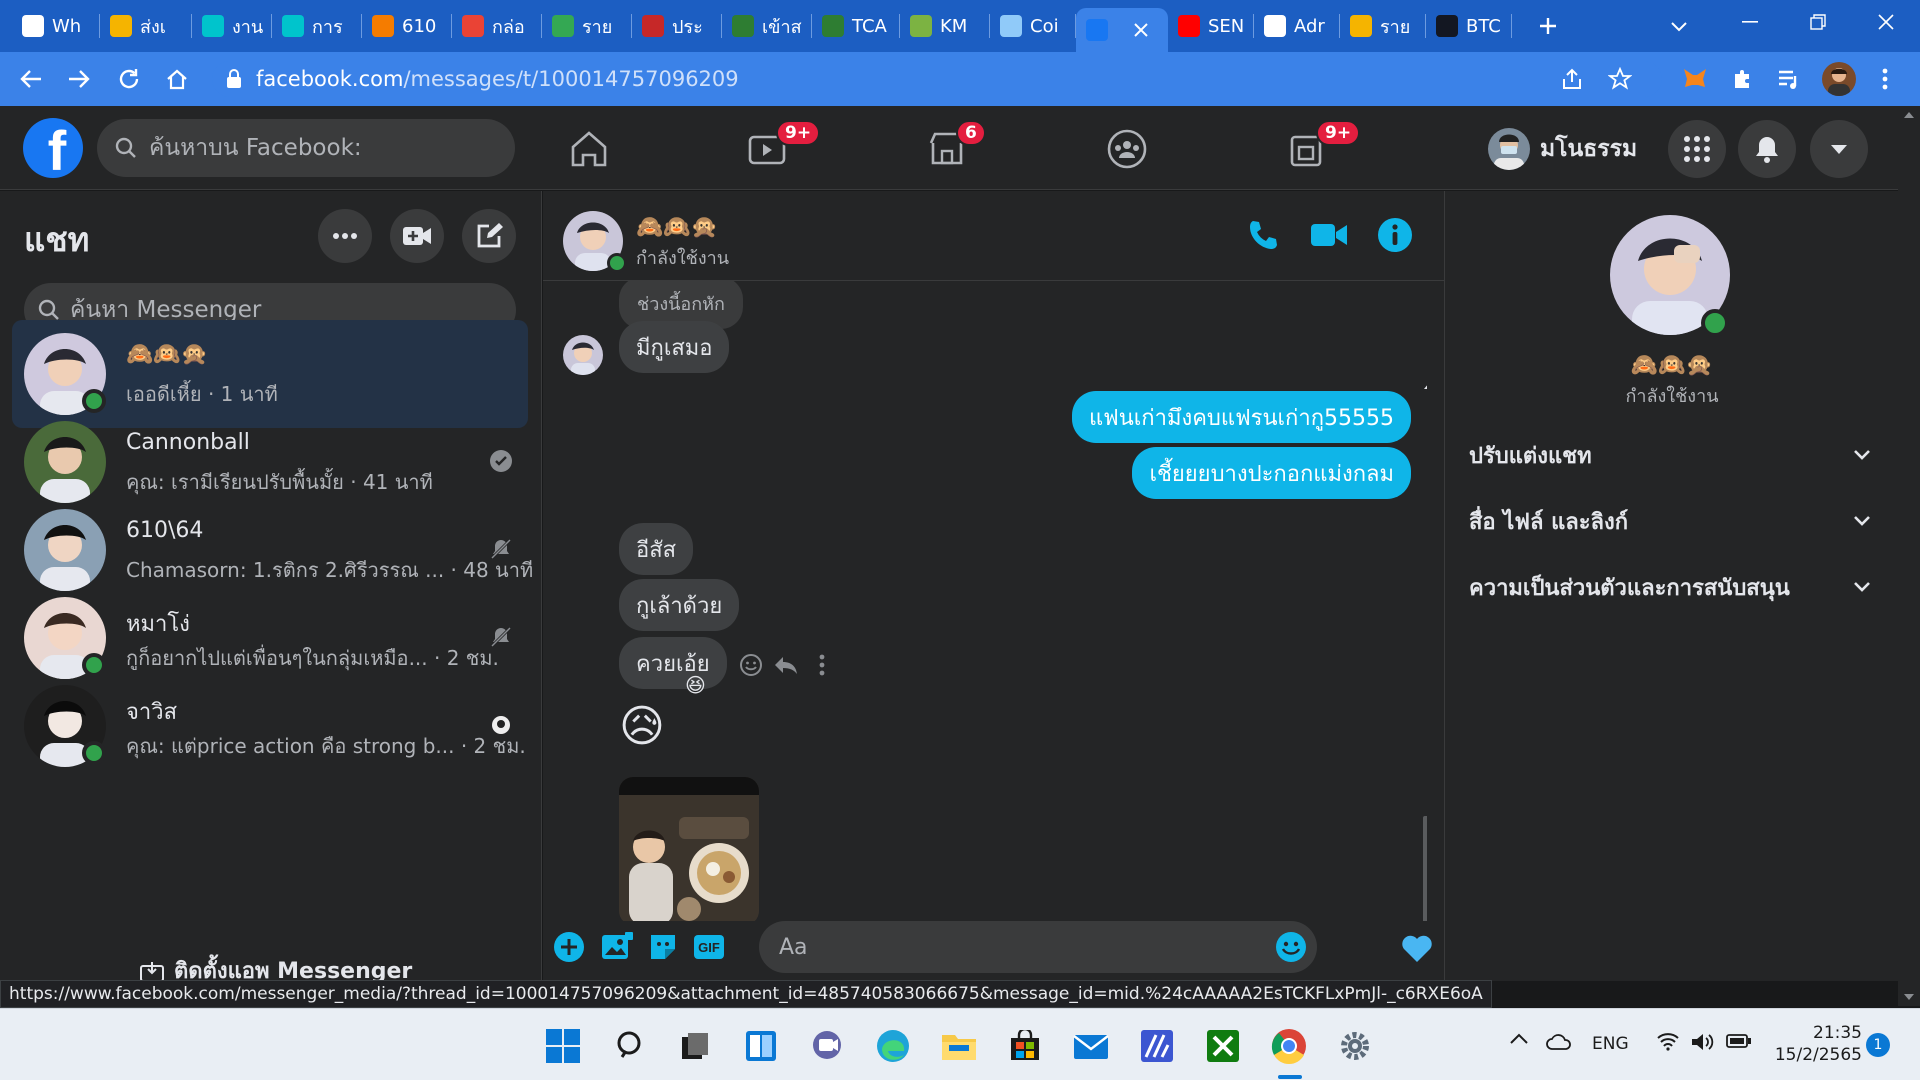 The height and width of the screenshot is (1080, 1920). I want to click on gif-button: GIF, so click(709, 947).